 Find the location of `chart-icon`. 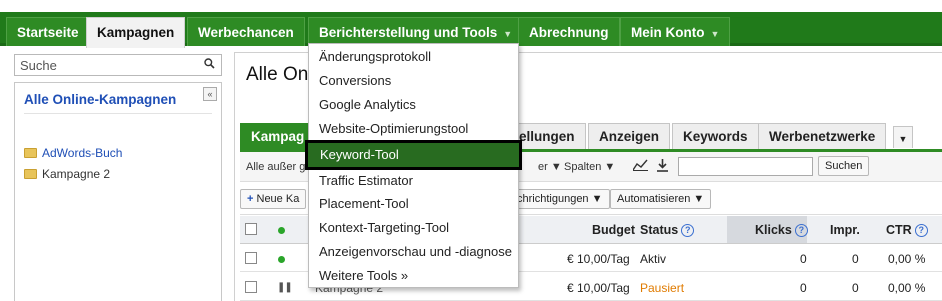

chart-icon is located at coordinates (640, 166).